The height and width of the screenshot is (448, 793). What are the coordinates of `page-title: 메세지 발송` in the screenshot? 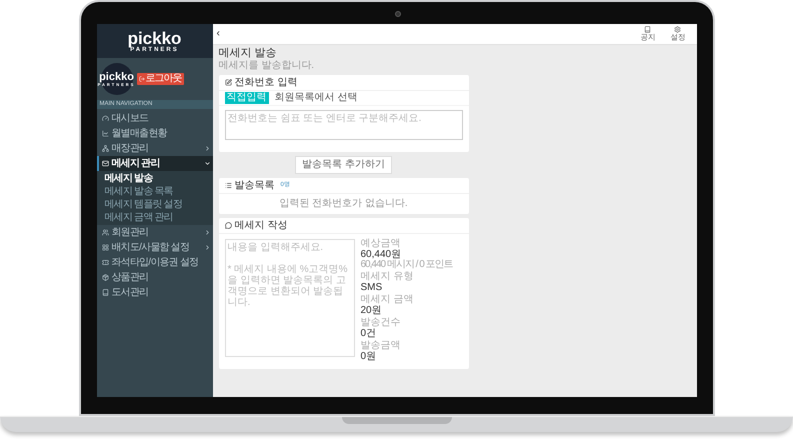 It's located at (248, 53).